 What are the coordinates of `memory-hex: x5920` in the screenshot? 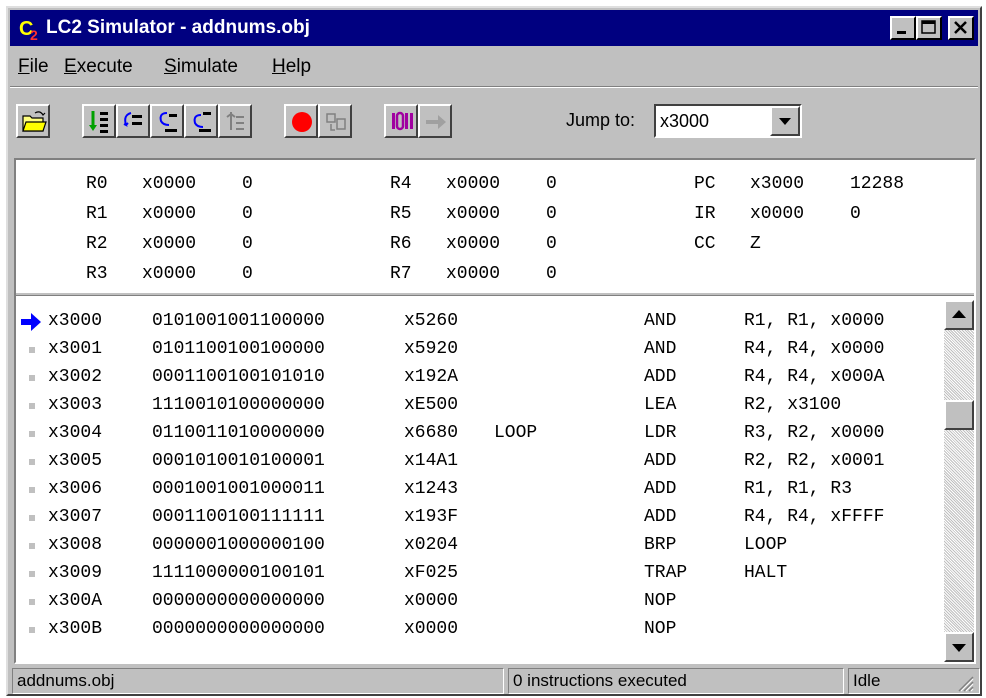 It's located at (431, 349).